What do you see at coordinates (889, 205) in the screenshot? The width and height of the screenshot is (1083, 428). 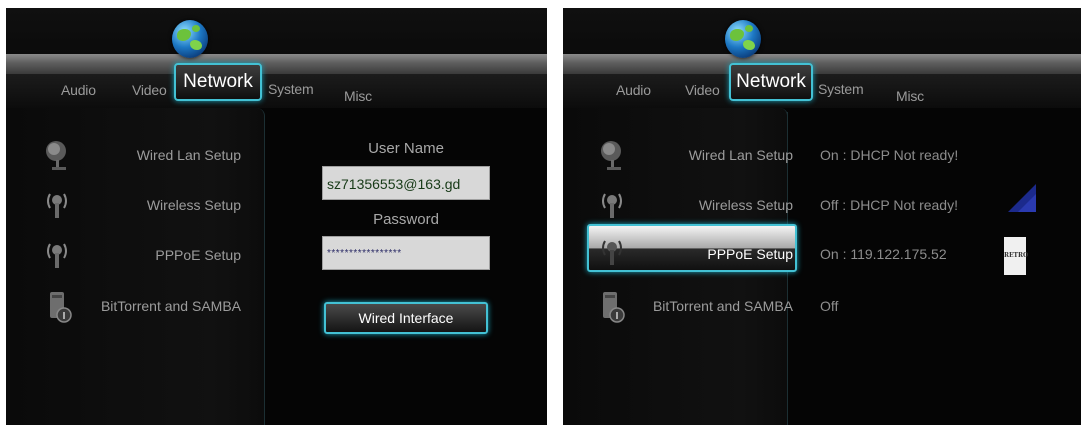 I see `status-wireless: Off : DHCP Not ready!` at bounding box center [889, 205].